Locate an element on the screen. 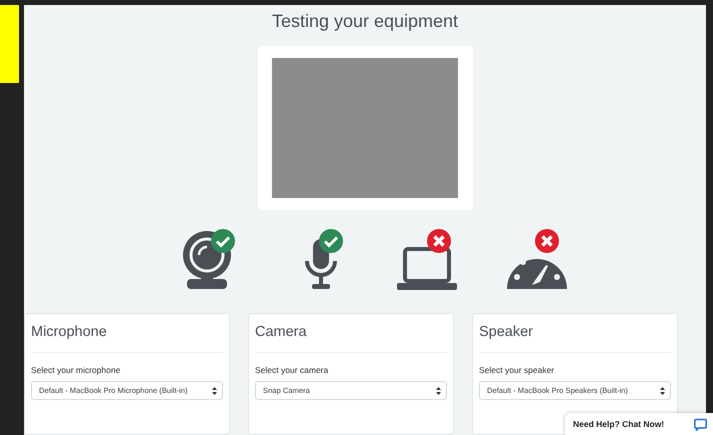  chat-bubble-icon is located at coordinates (700, 424).